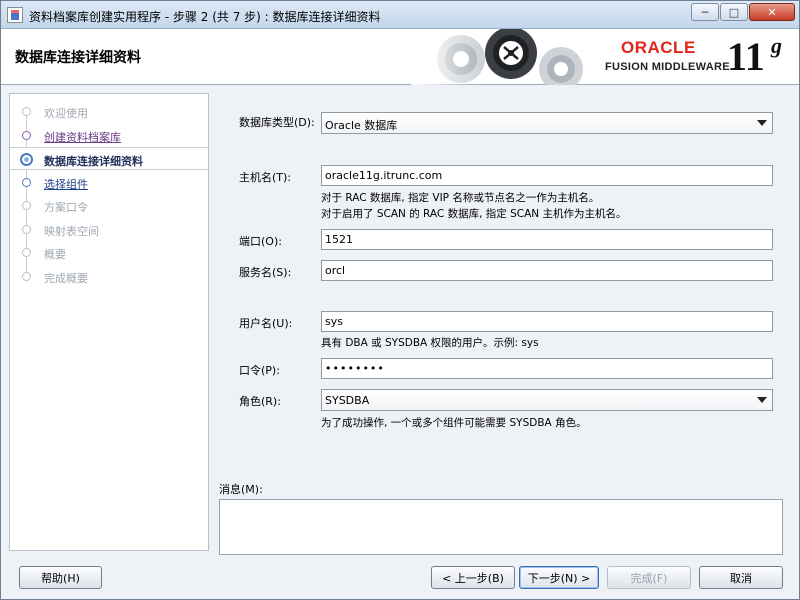 This screenshot has width=800, height=600. I want to click on nav-step-welcome: 欢迎使用, so click(109, 111).